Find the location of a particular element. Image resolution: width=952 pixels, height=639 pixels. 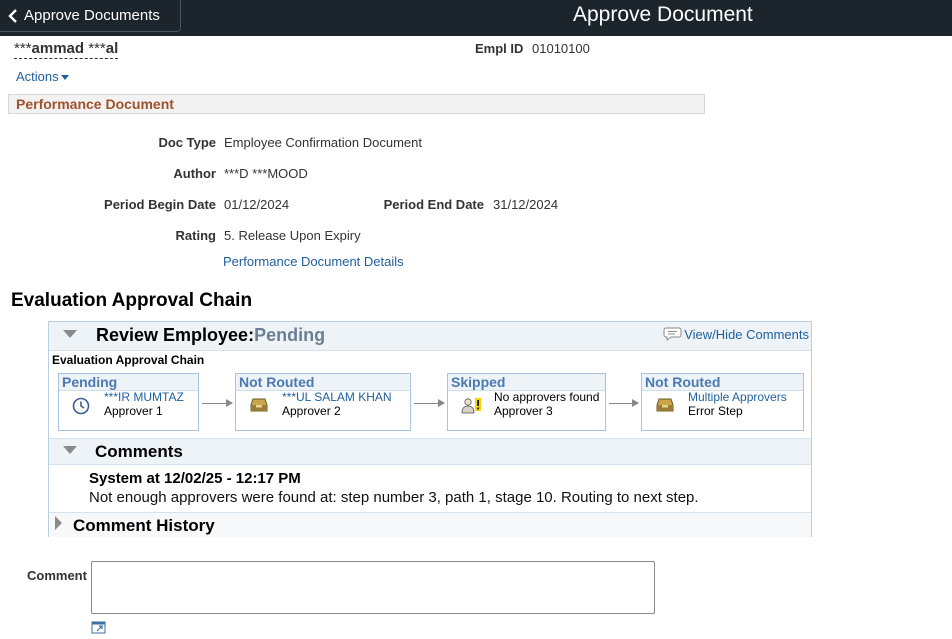

approver-role: Approver 3 is located at coordinates (523, 411).